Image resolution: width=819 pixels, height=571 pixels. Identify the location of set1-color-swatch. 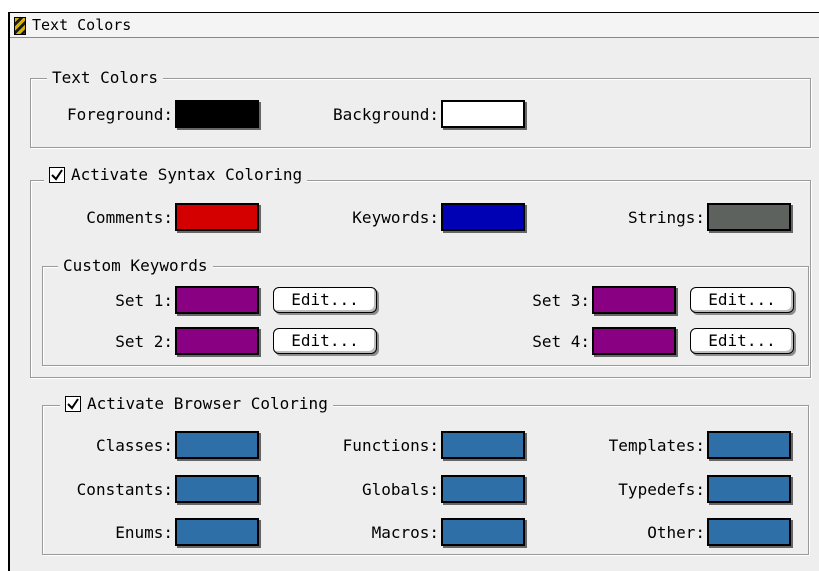
(217, 300).